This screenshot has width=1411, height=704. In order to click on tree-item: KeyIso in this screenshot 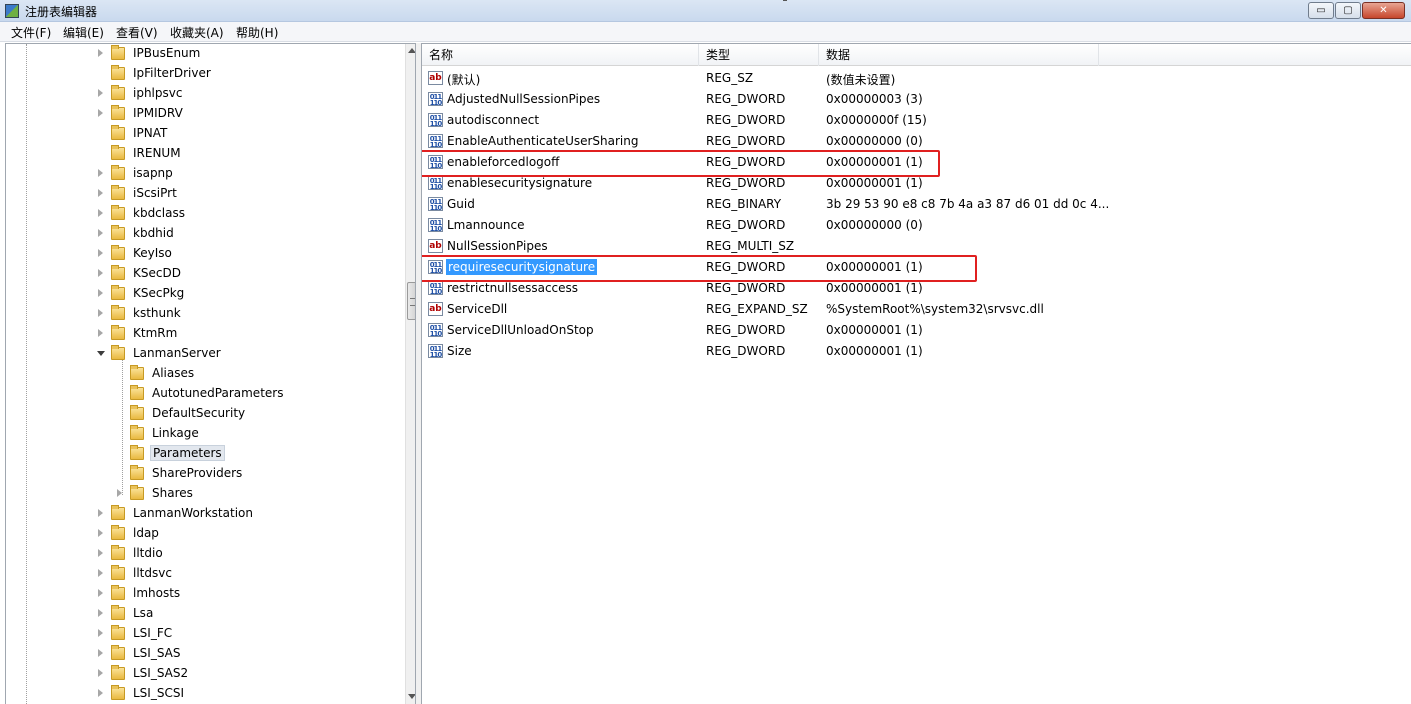, I will do `click(248, 254)`.